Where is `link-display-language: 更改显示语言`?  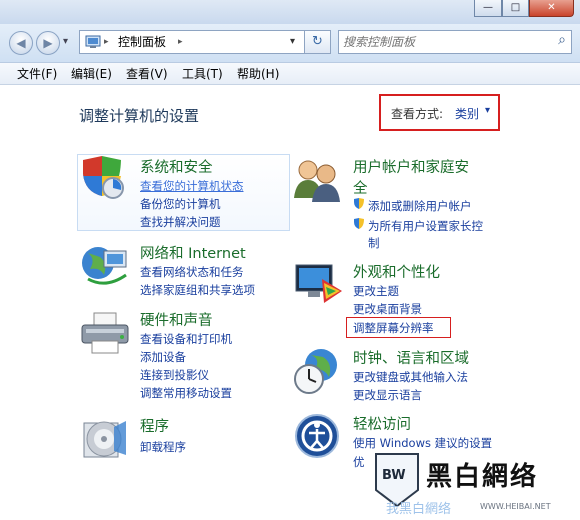
link-display-language: 更改显示语言 is located at coordinates (387, 395).